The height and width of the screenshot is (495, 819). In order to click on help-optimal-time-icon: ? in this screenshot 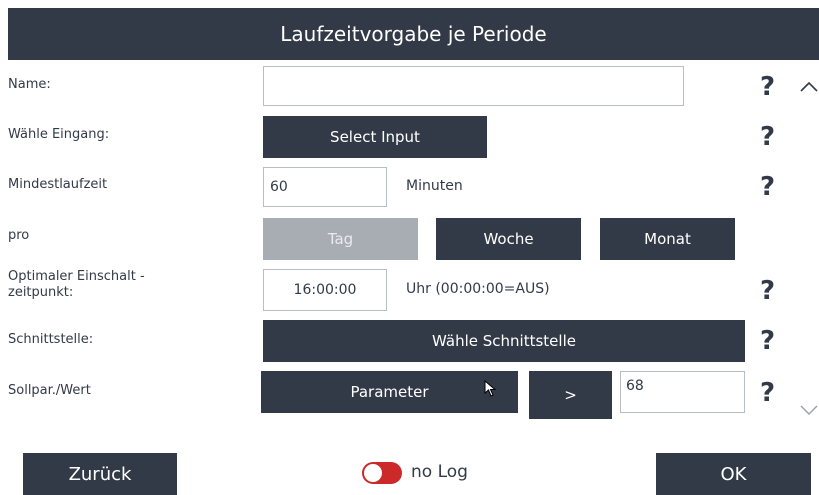, I will do `click(767, 291)`.